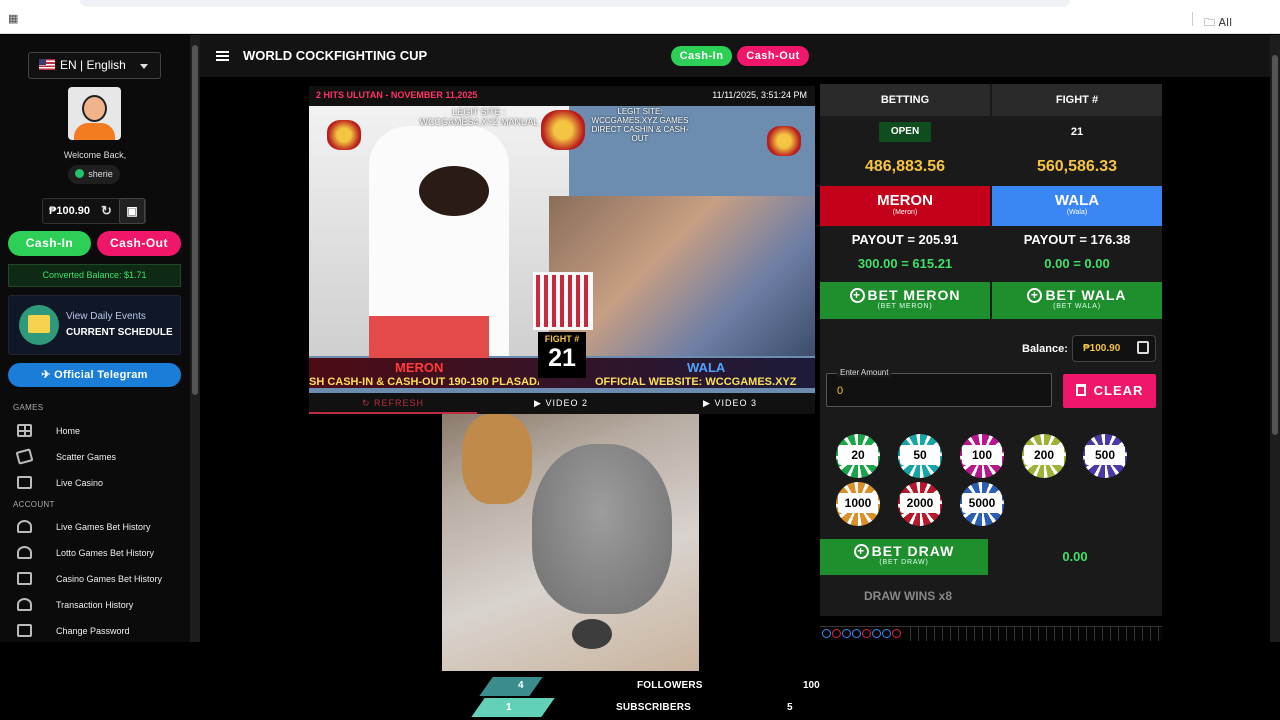 This screenshot has height=720, width=1280. I want to click on menu-icon, so click(222, 56).